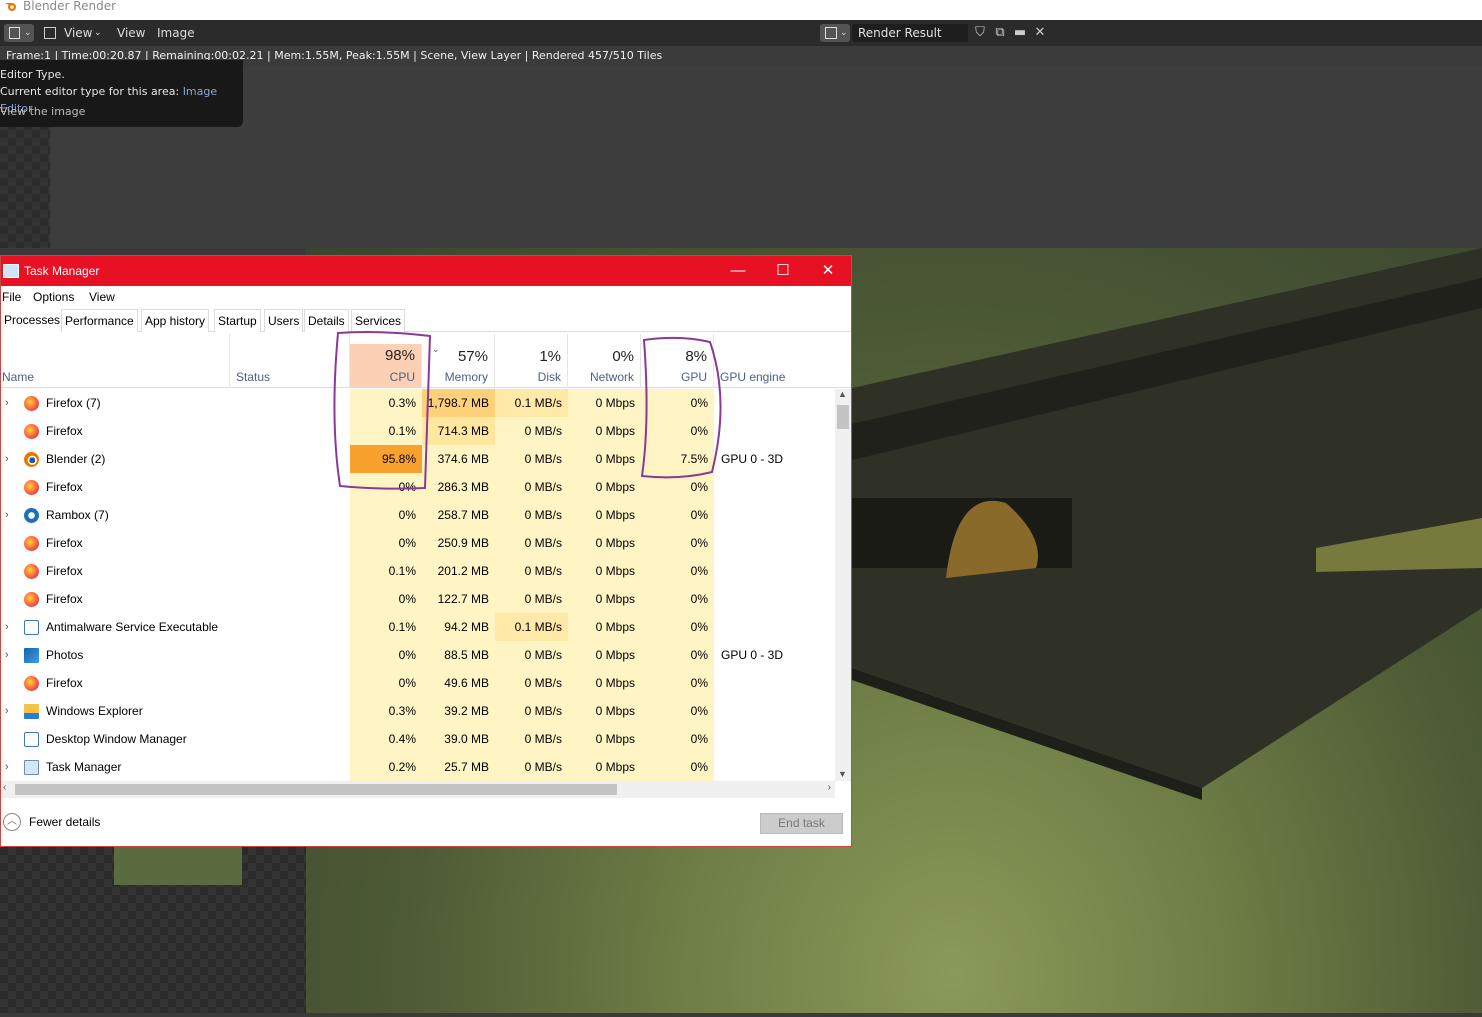 The width and height of the screenshot is (1482, 1017). Describe the element at coordinates (783, 271) in the screenshot. I see `maximize-button: ☐` at that location.